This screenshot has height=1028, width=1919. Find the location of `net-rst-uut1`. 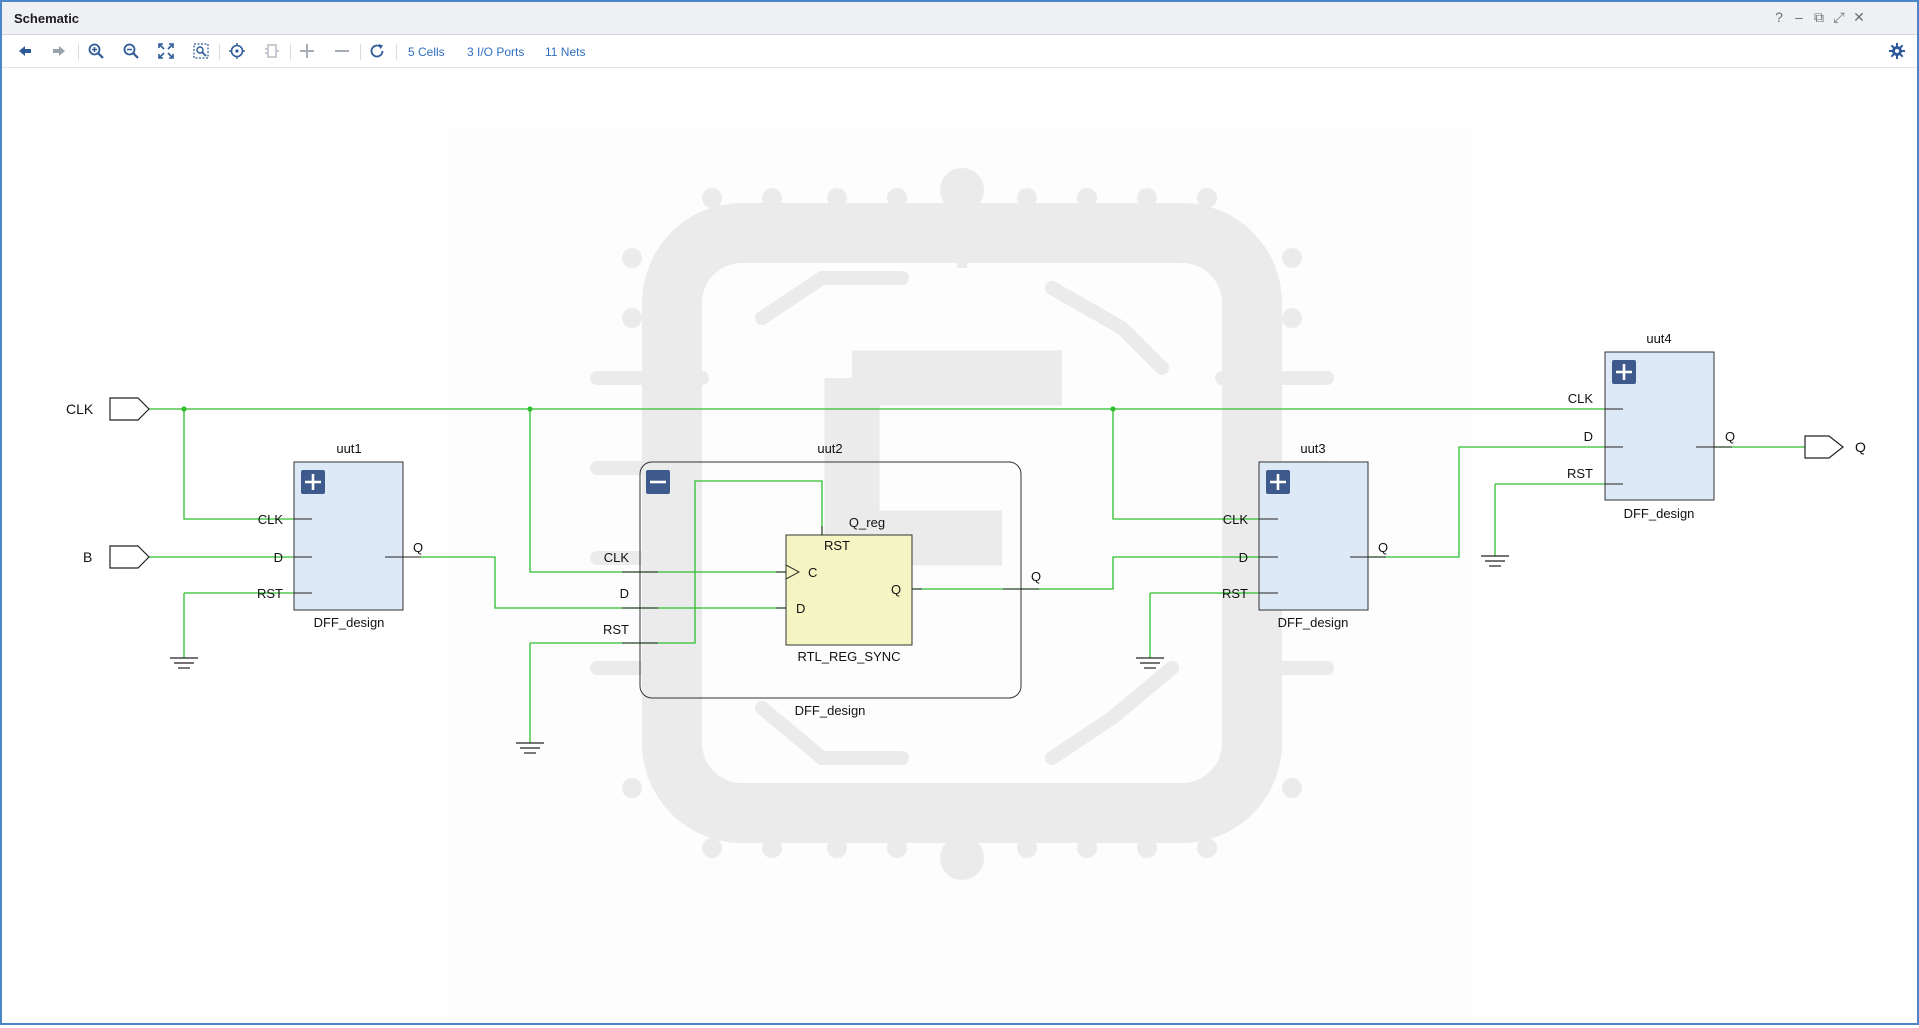

net-rst-uut1 is located at coordinates (247, 625).